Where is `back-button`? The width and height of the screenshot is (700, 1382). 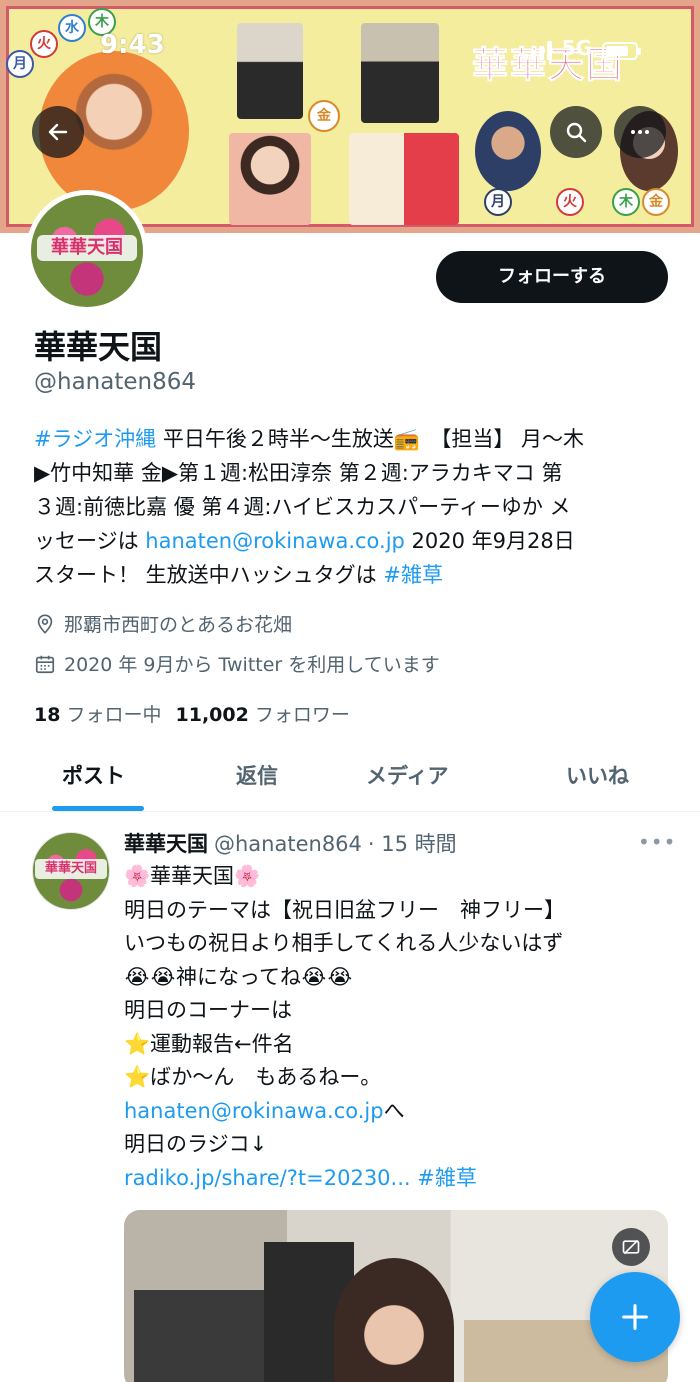
back-button is located at coordinates (58, 132).